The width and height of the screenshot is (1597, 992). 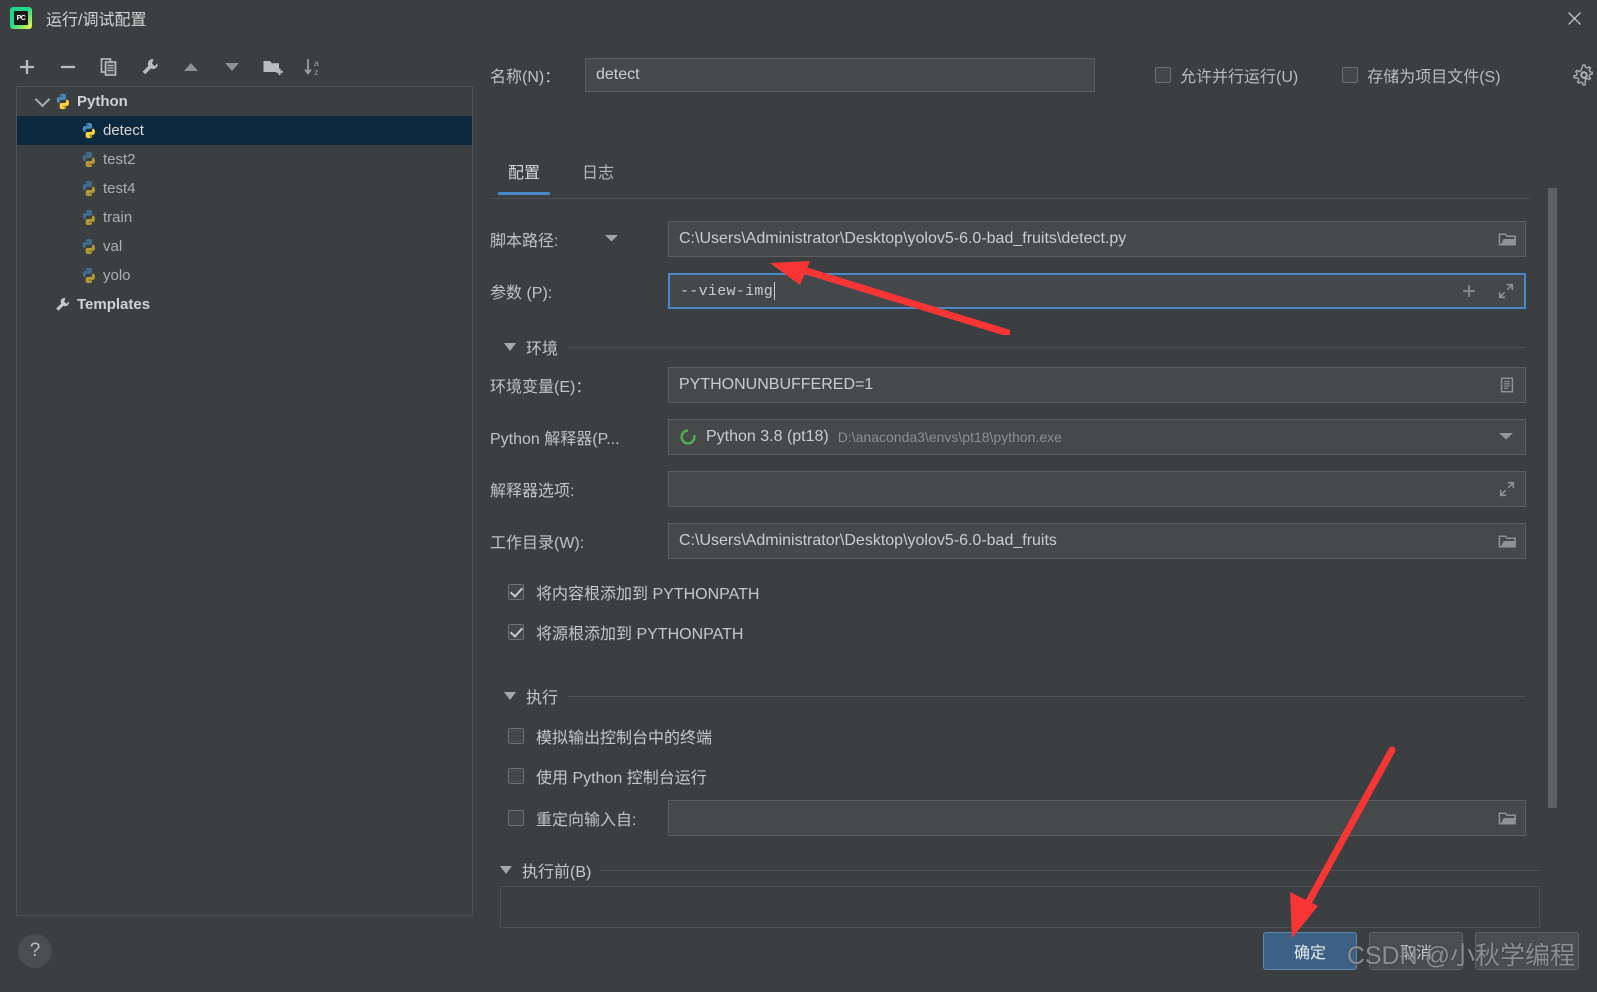 What do you see at coordinates (798, 18) in the screenshot?
I see `title-bar: PC 运行/调试配置` at bounding box center [798, 18].